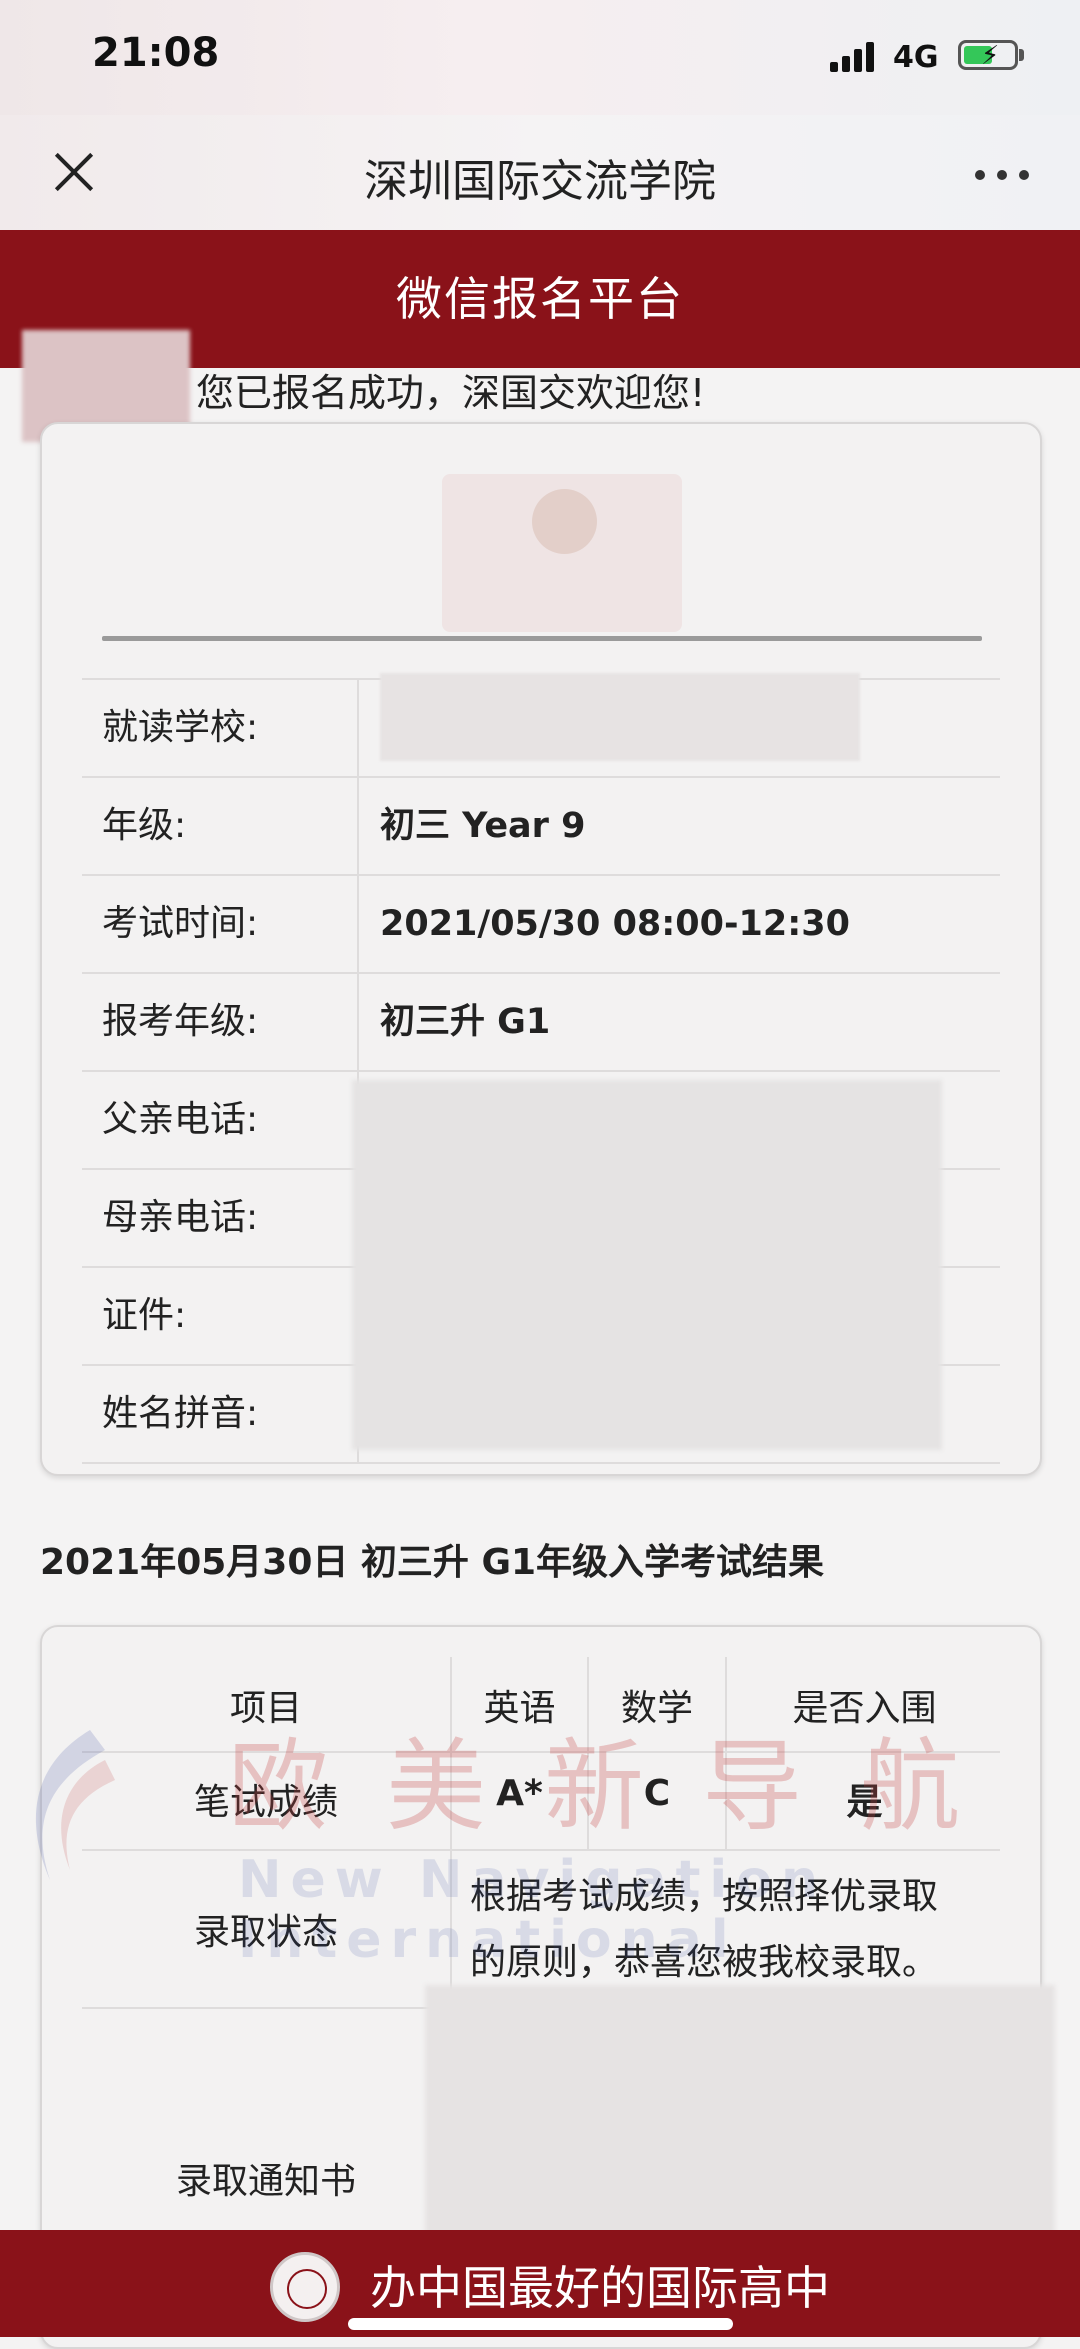 The width and height of the screenshot is (1080, 2349). I want to click on admission-notice-label: 录取通知书, so click(265, 2181).